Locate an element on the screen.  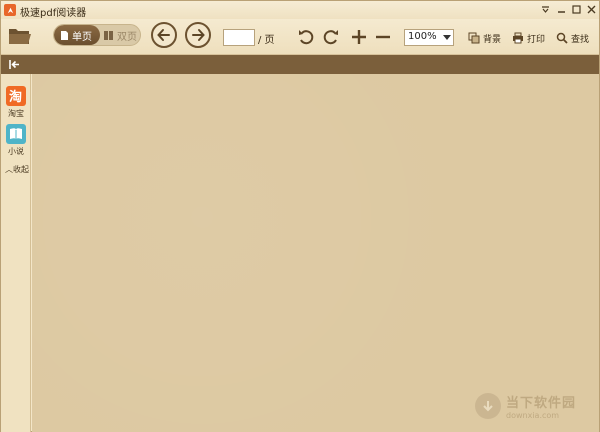
sidebar-item-novel: 小说 is located at coordinates (16, 140).